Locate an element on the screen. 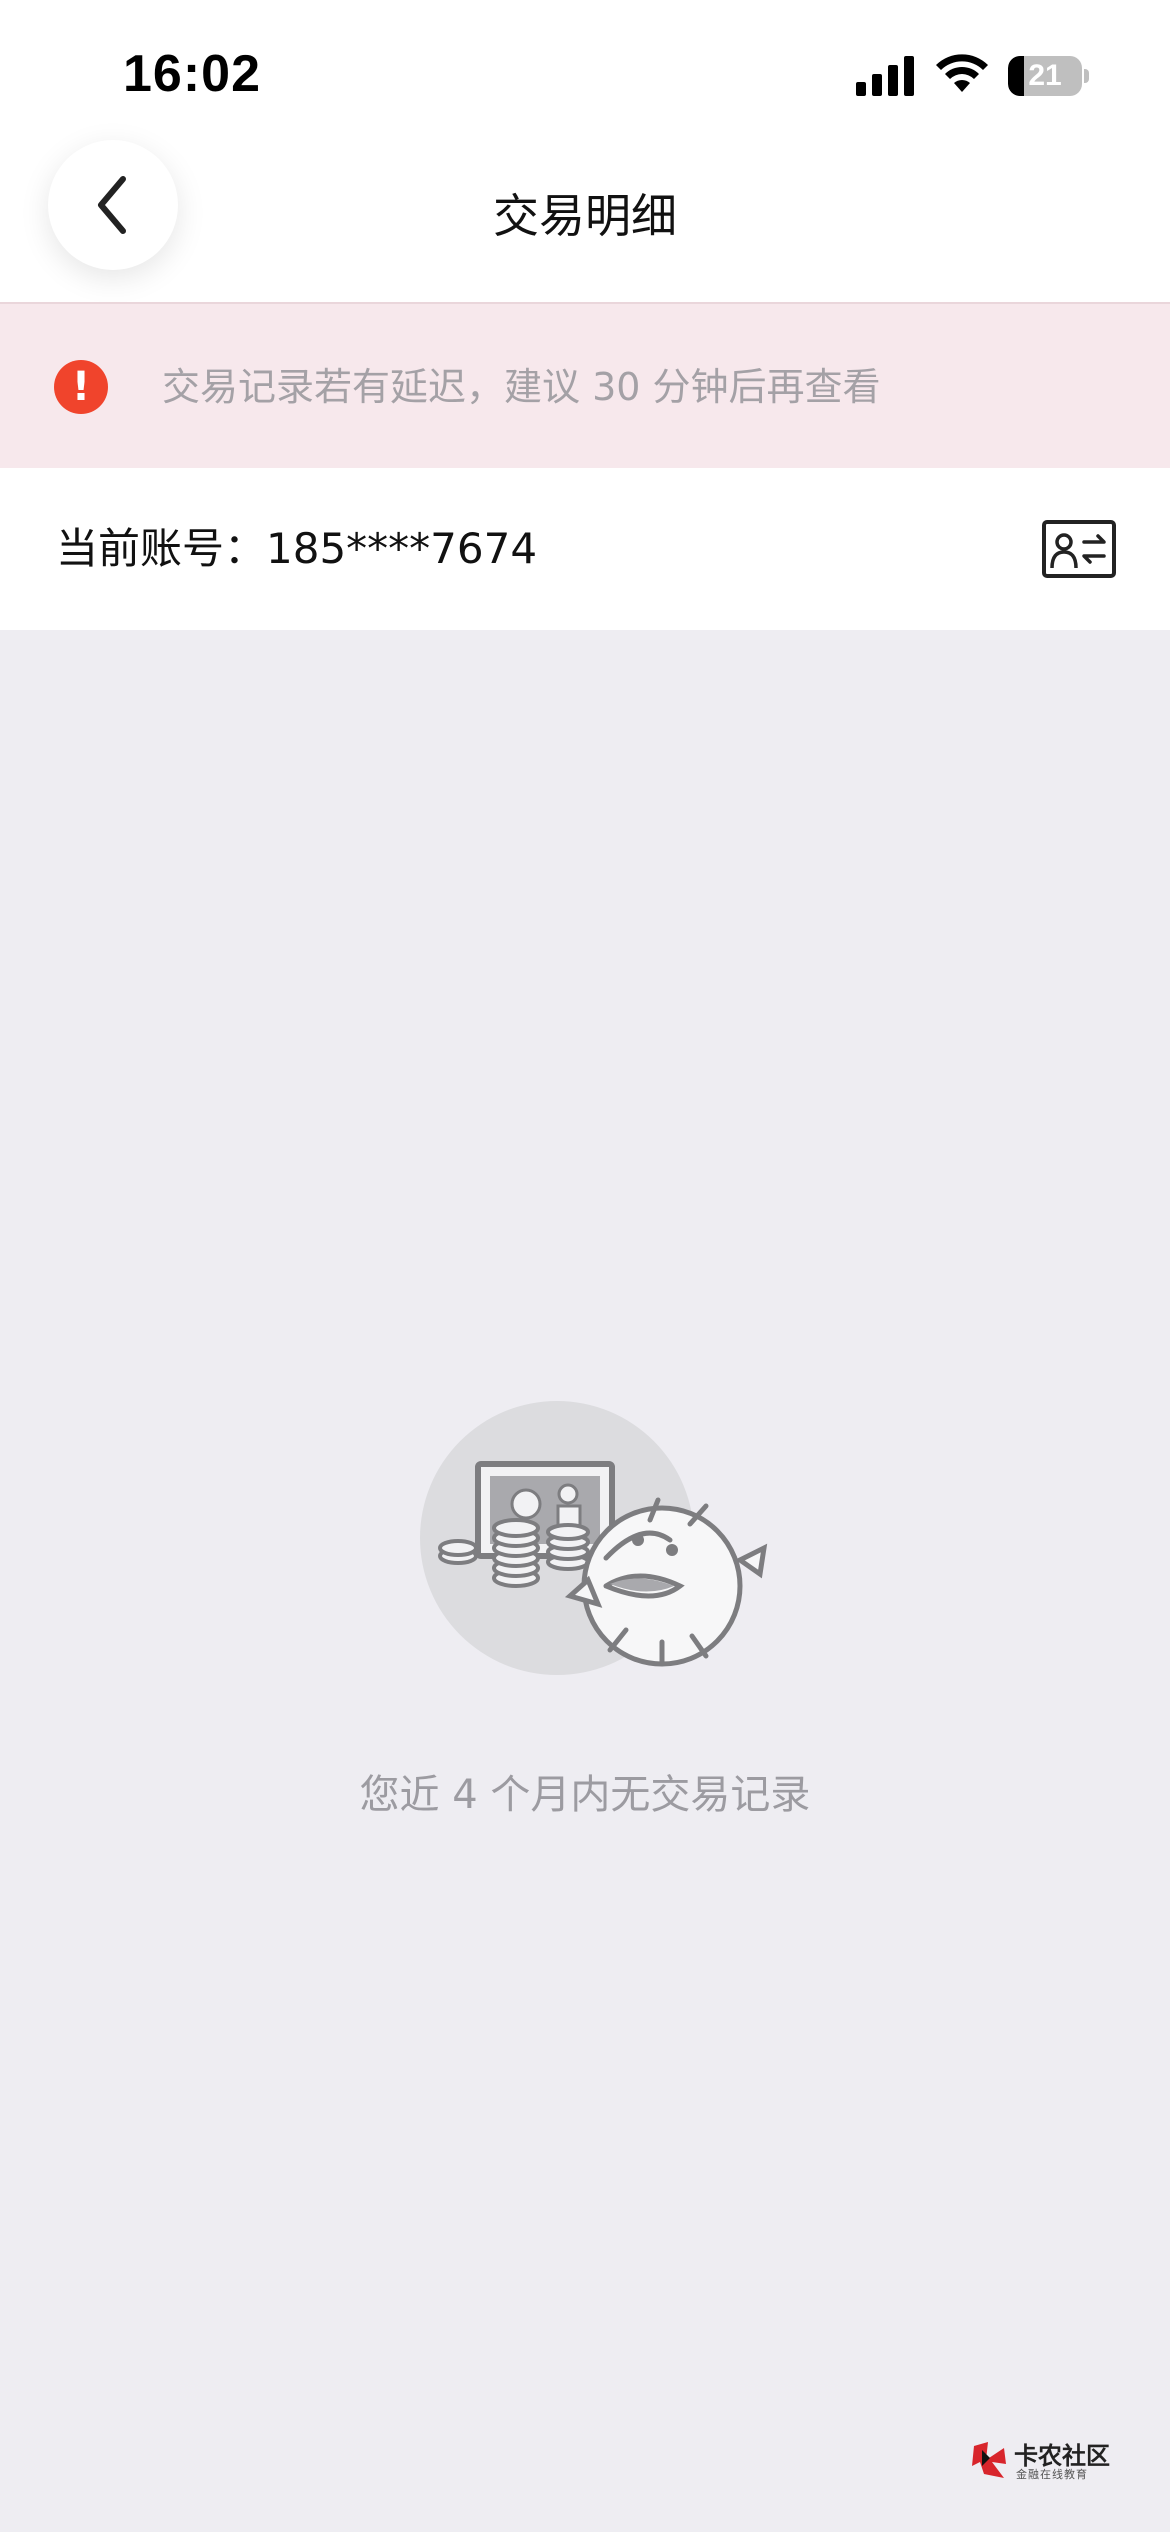 Image resolution: width=1170 pixels, height=2532 pixels. alert-icon: ! is located at coordinates (81, 387).